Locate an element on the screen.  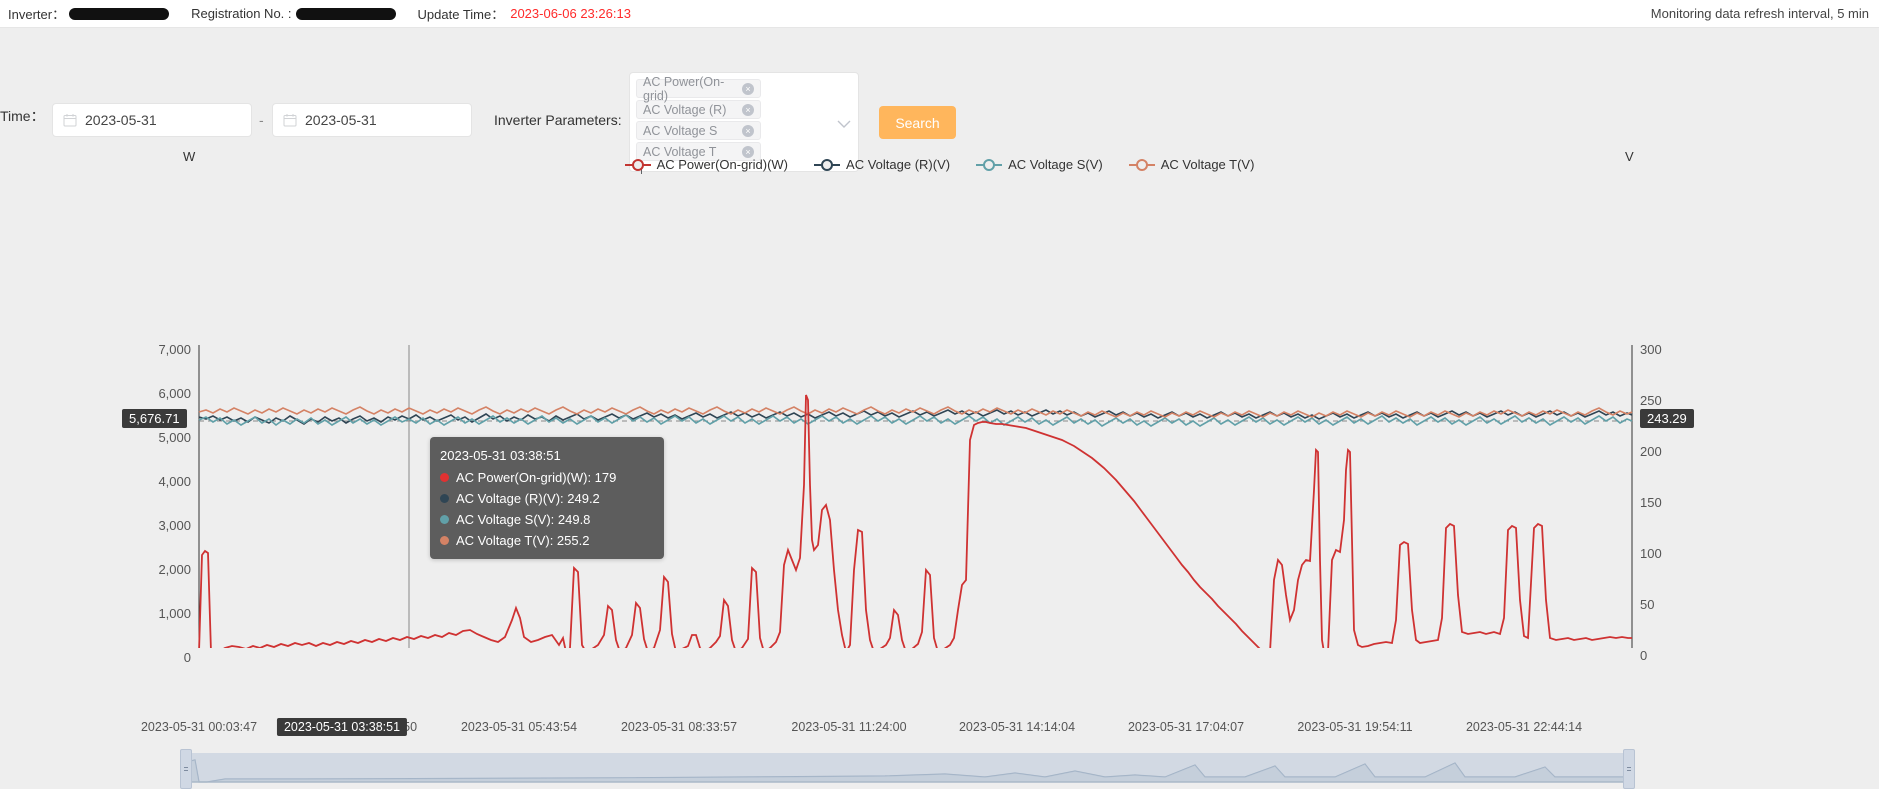
tooltip-row-text: AC Power(On-grid)(W): 179 is located at coordinates (536, 477).